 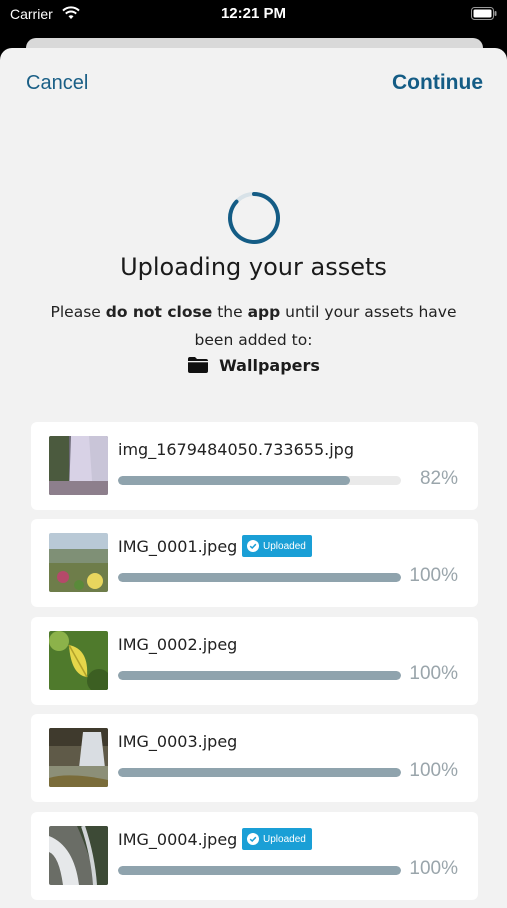 What do you see at coordinates (484, 13) in the screenshot?
I see `battery-icon` at bounding box center [484, 13].